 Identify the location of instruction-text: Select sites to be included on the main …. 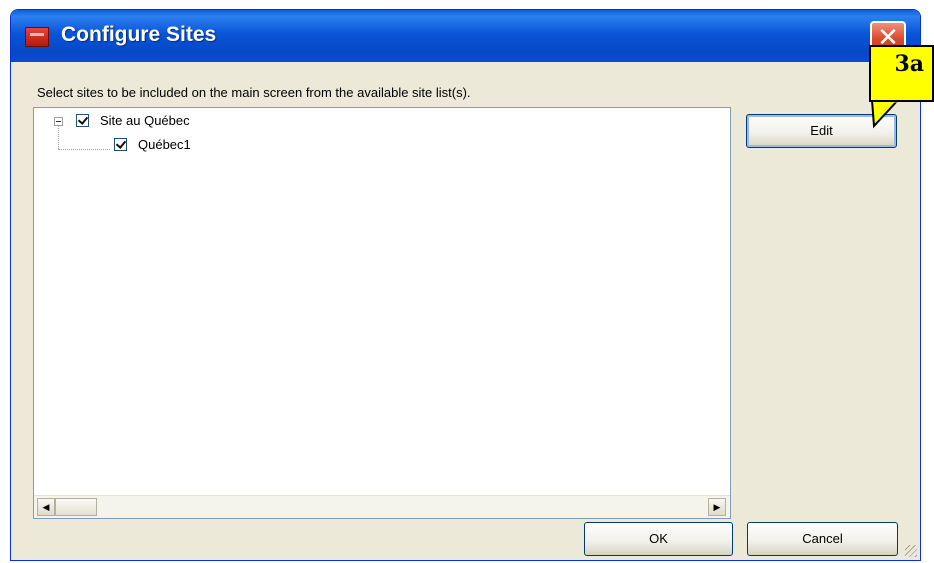
(254, 92).